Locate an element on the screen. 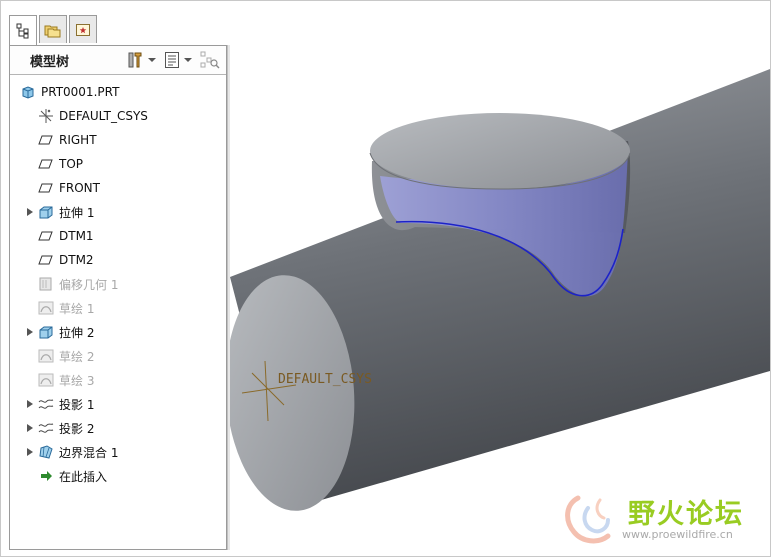  tree-item: 草绘 3 is located at coordinates (118, 380).